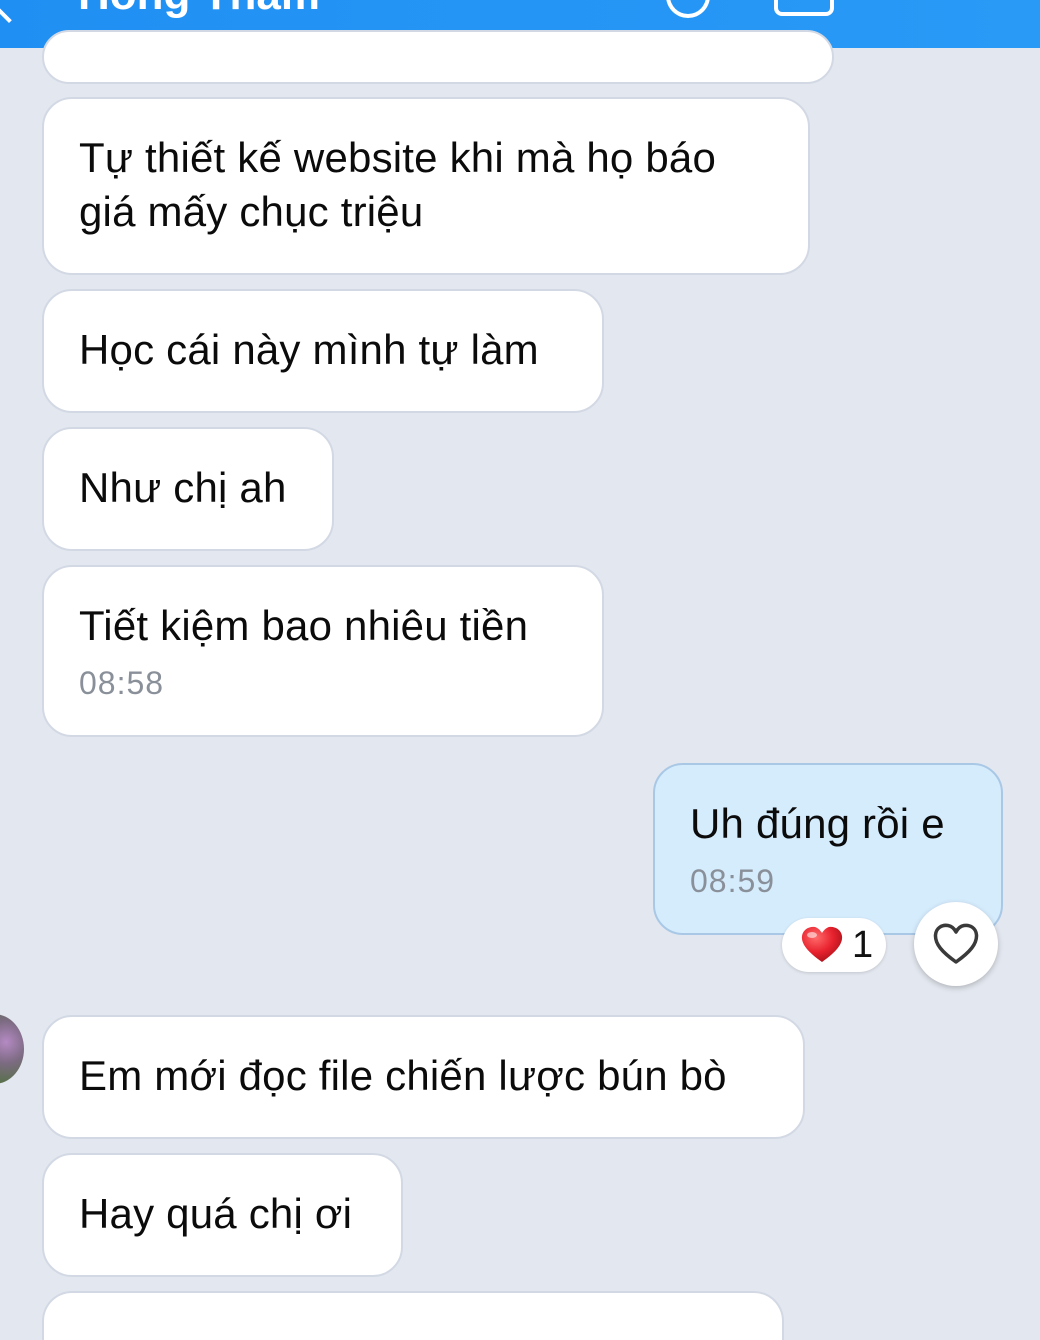 This screenshot has height=1340, width=1040. I want to click on add-reaction-button, so click(956, 944).